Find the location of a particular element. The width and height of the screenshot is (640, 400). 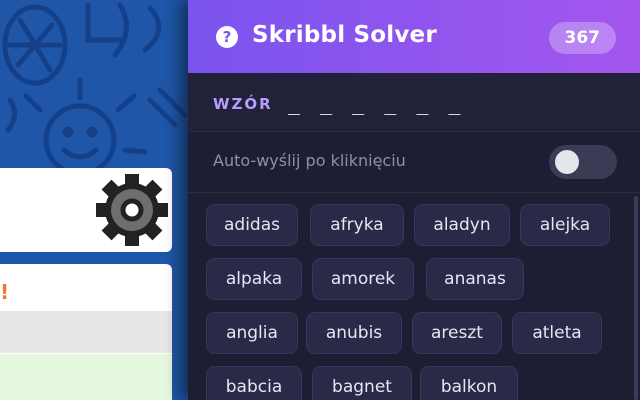

pattern-label: WZÓR is located at coordinates (243, 104).